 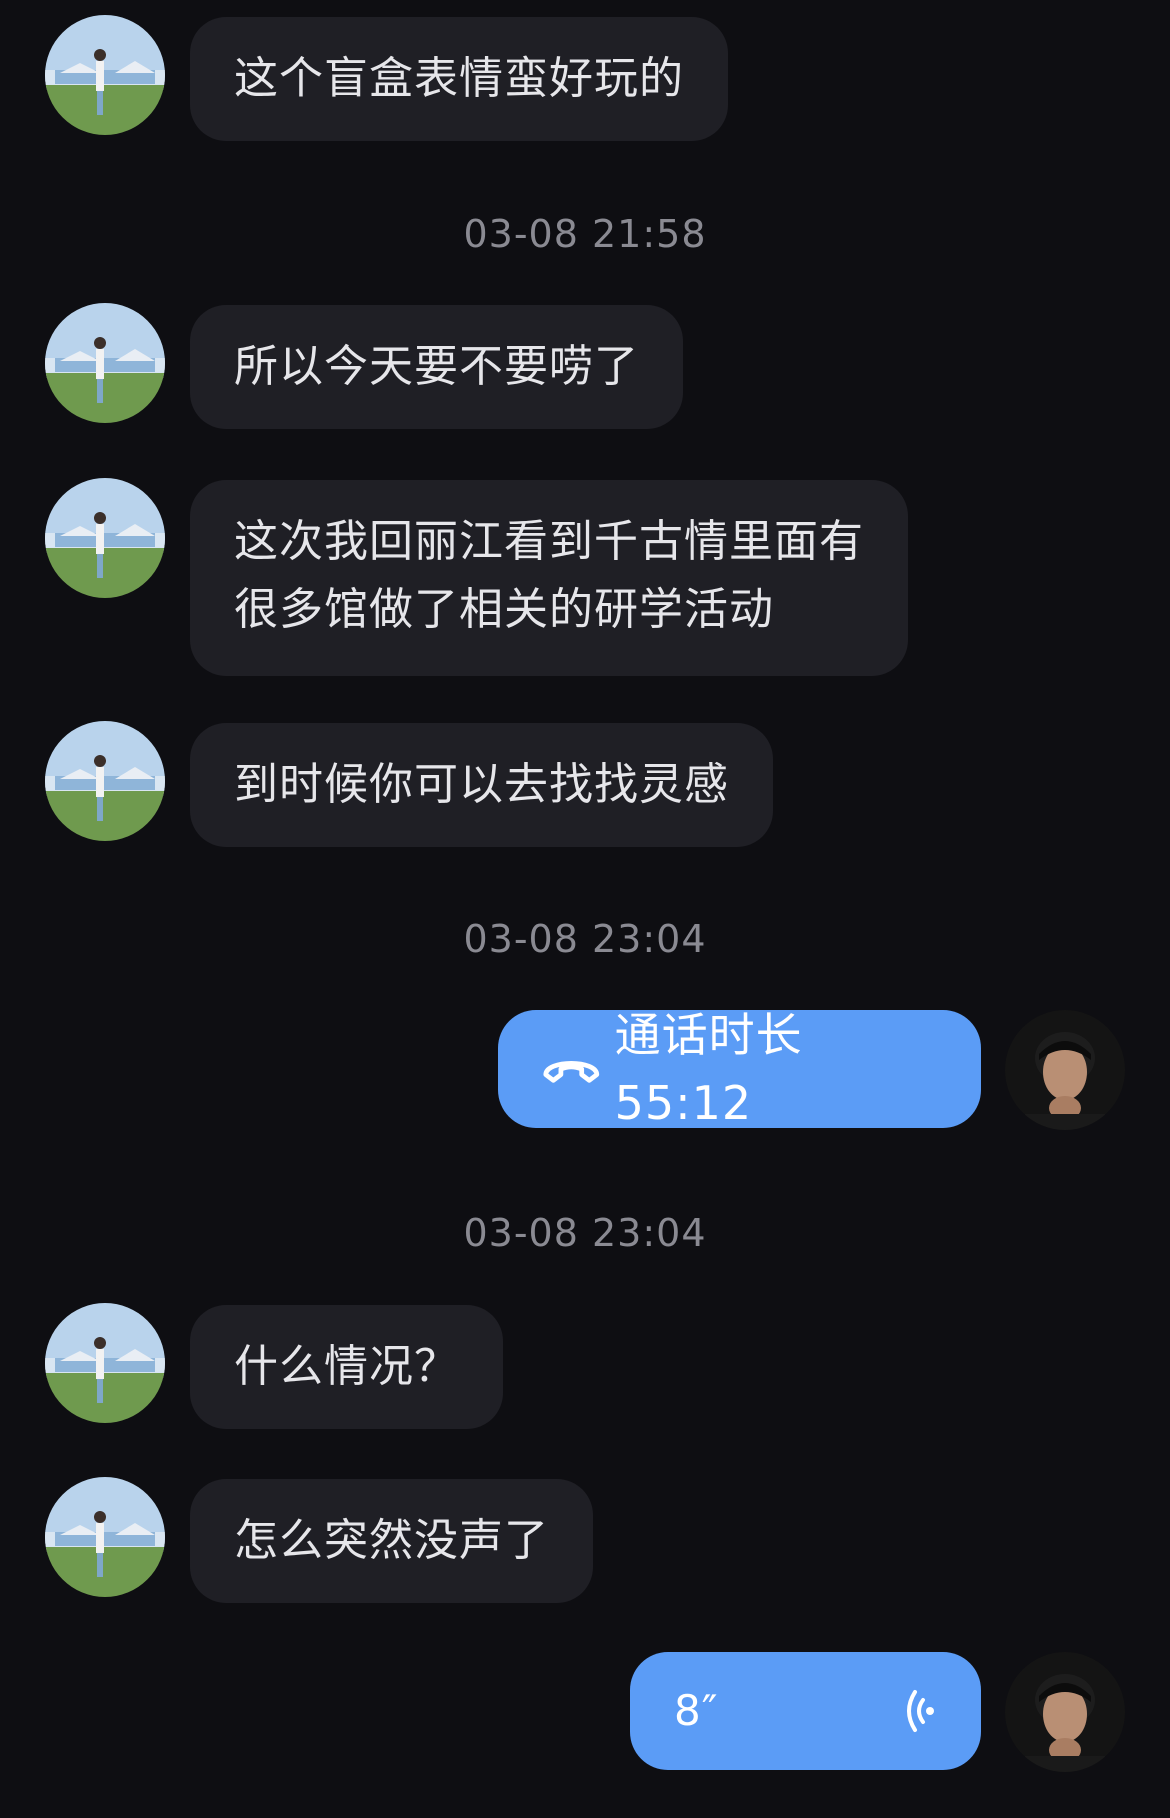 I want to click on incoming-message-bubble: 所以今天要不要唠了, so click(x=436, y=367).